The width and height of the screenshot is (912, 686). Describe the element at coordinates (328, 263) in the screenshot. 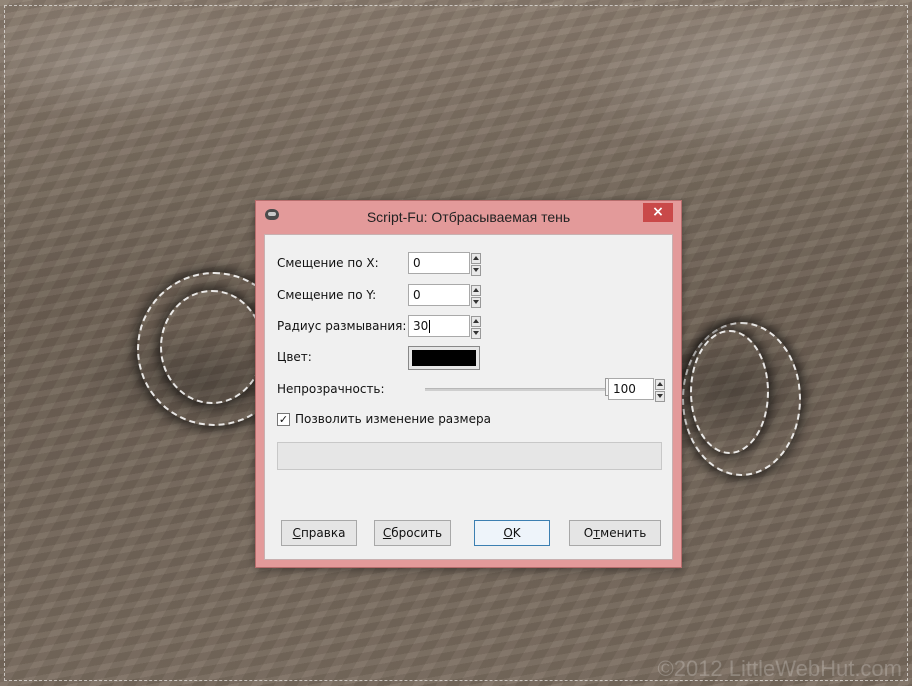

I see `offset-x-label: Смещение по X:` at that location.